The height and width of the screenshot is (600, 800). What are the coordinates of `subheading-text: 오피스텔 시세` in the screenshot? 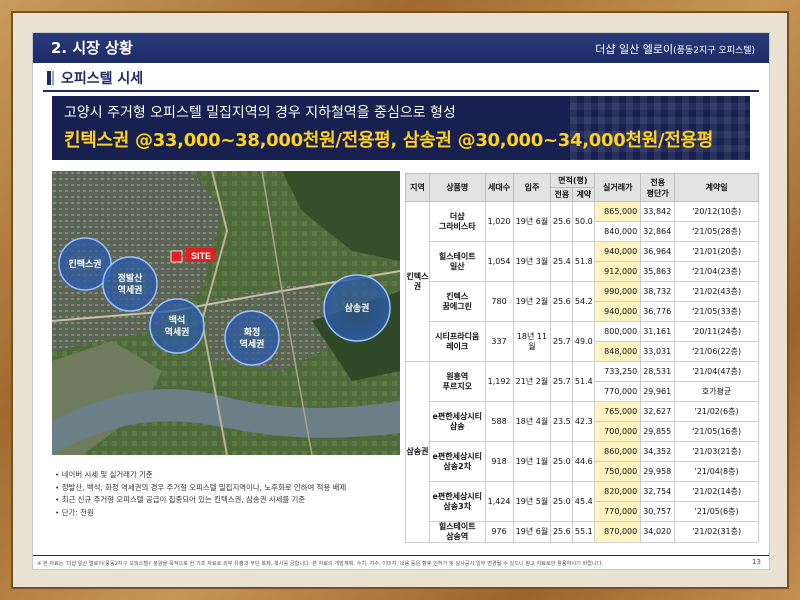 It's located at (102, 79).